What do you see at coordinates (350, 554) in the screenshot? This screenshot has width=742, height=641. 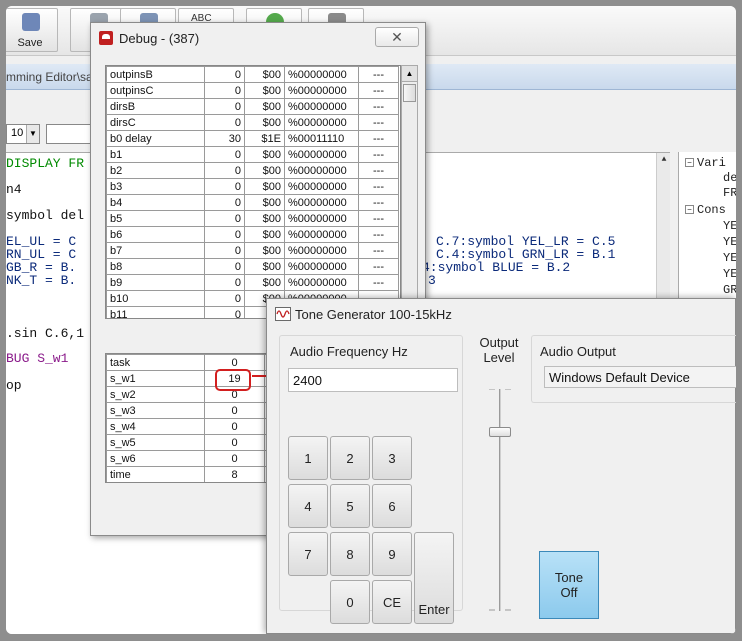 I see `key-8-button: 8` at bounding box center [350, 554].